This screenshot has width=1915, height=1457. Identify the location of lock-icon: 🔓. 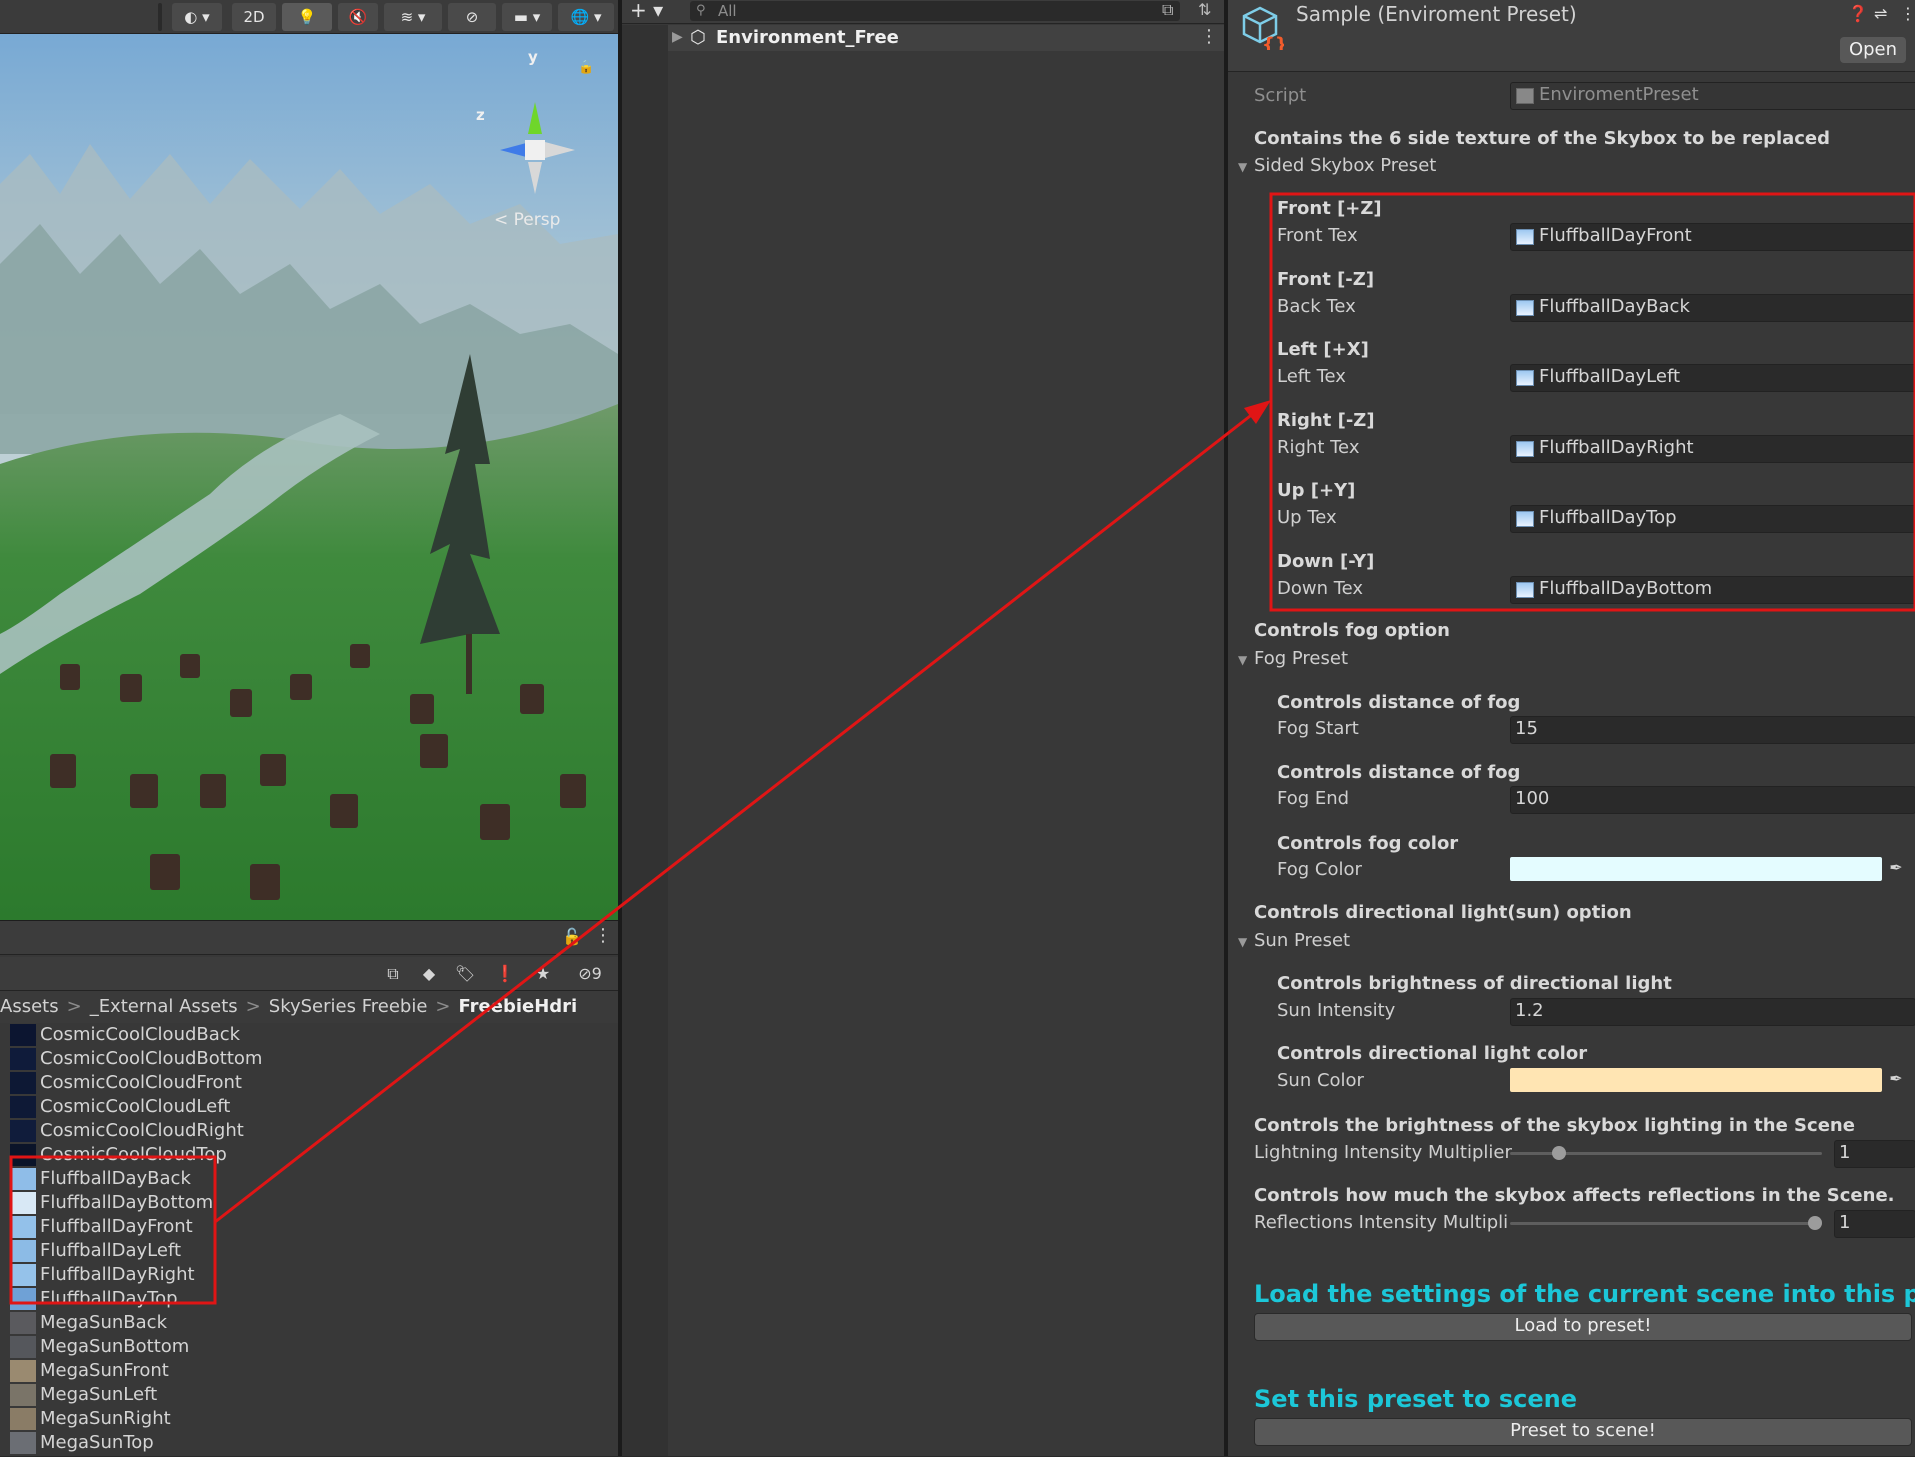
(572, 936).